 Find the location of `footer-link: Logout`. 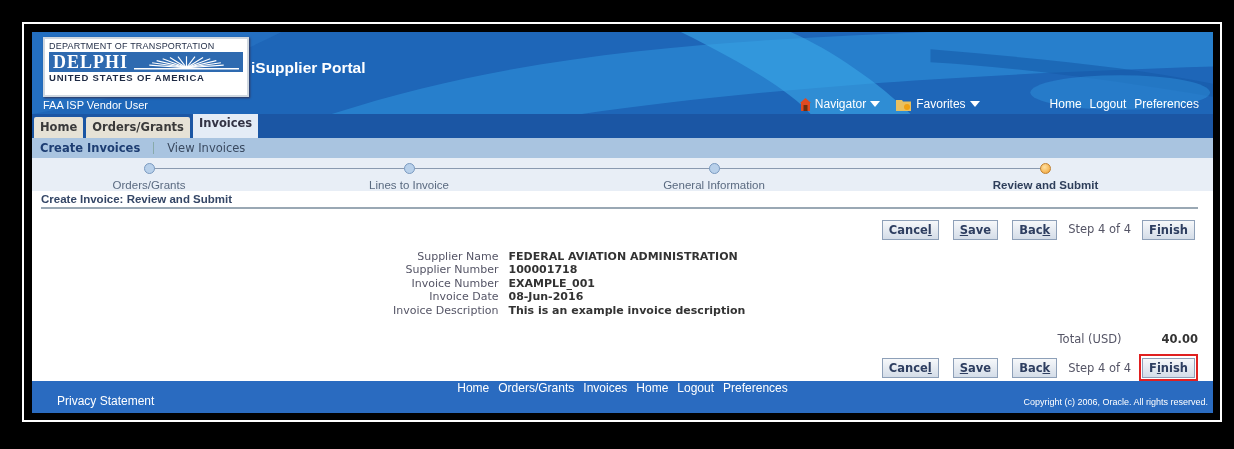

footer-link: Logout is located at coordinates (696, 388).